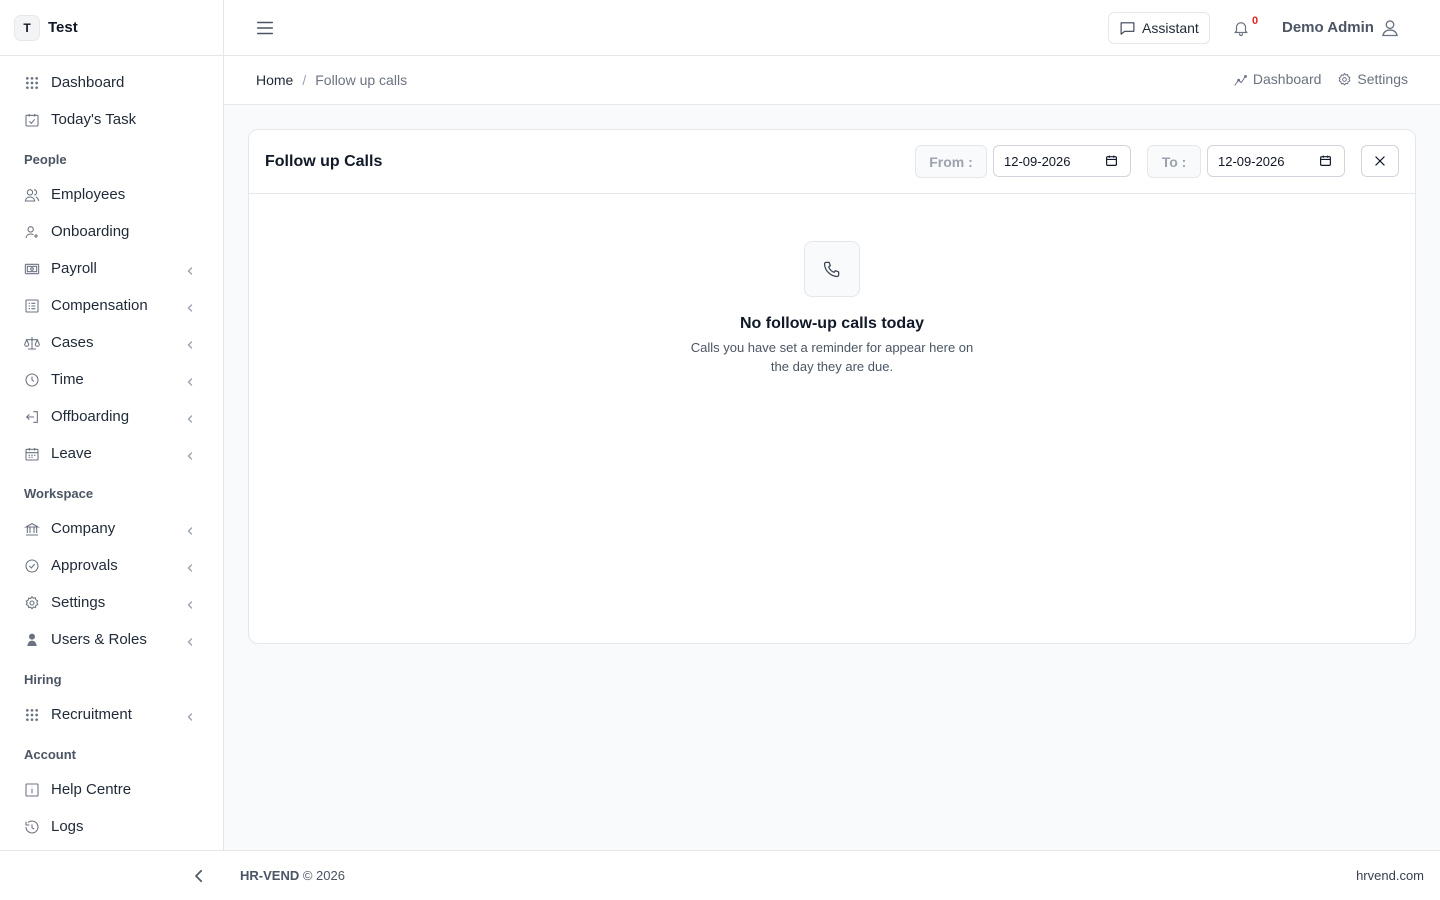  I want to click on phone-icon, so click(832, 269).